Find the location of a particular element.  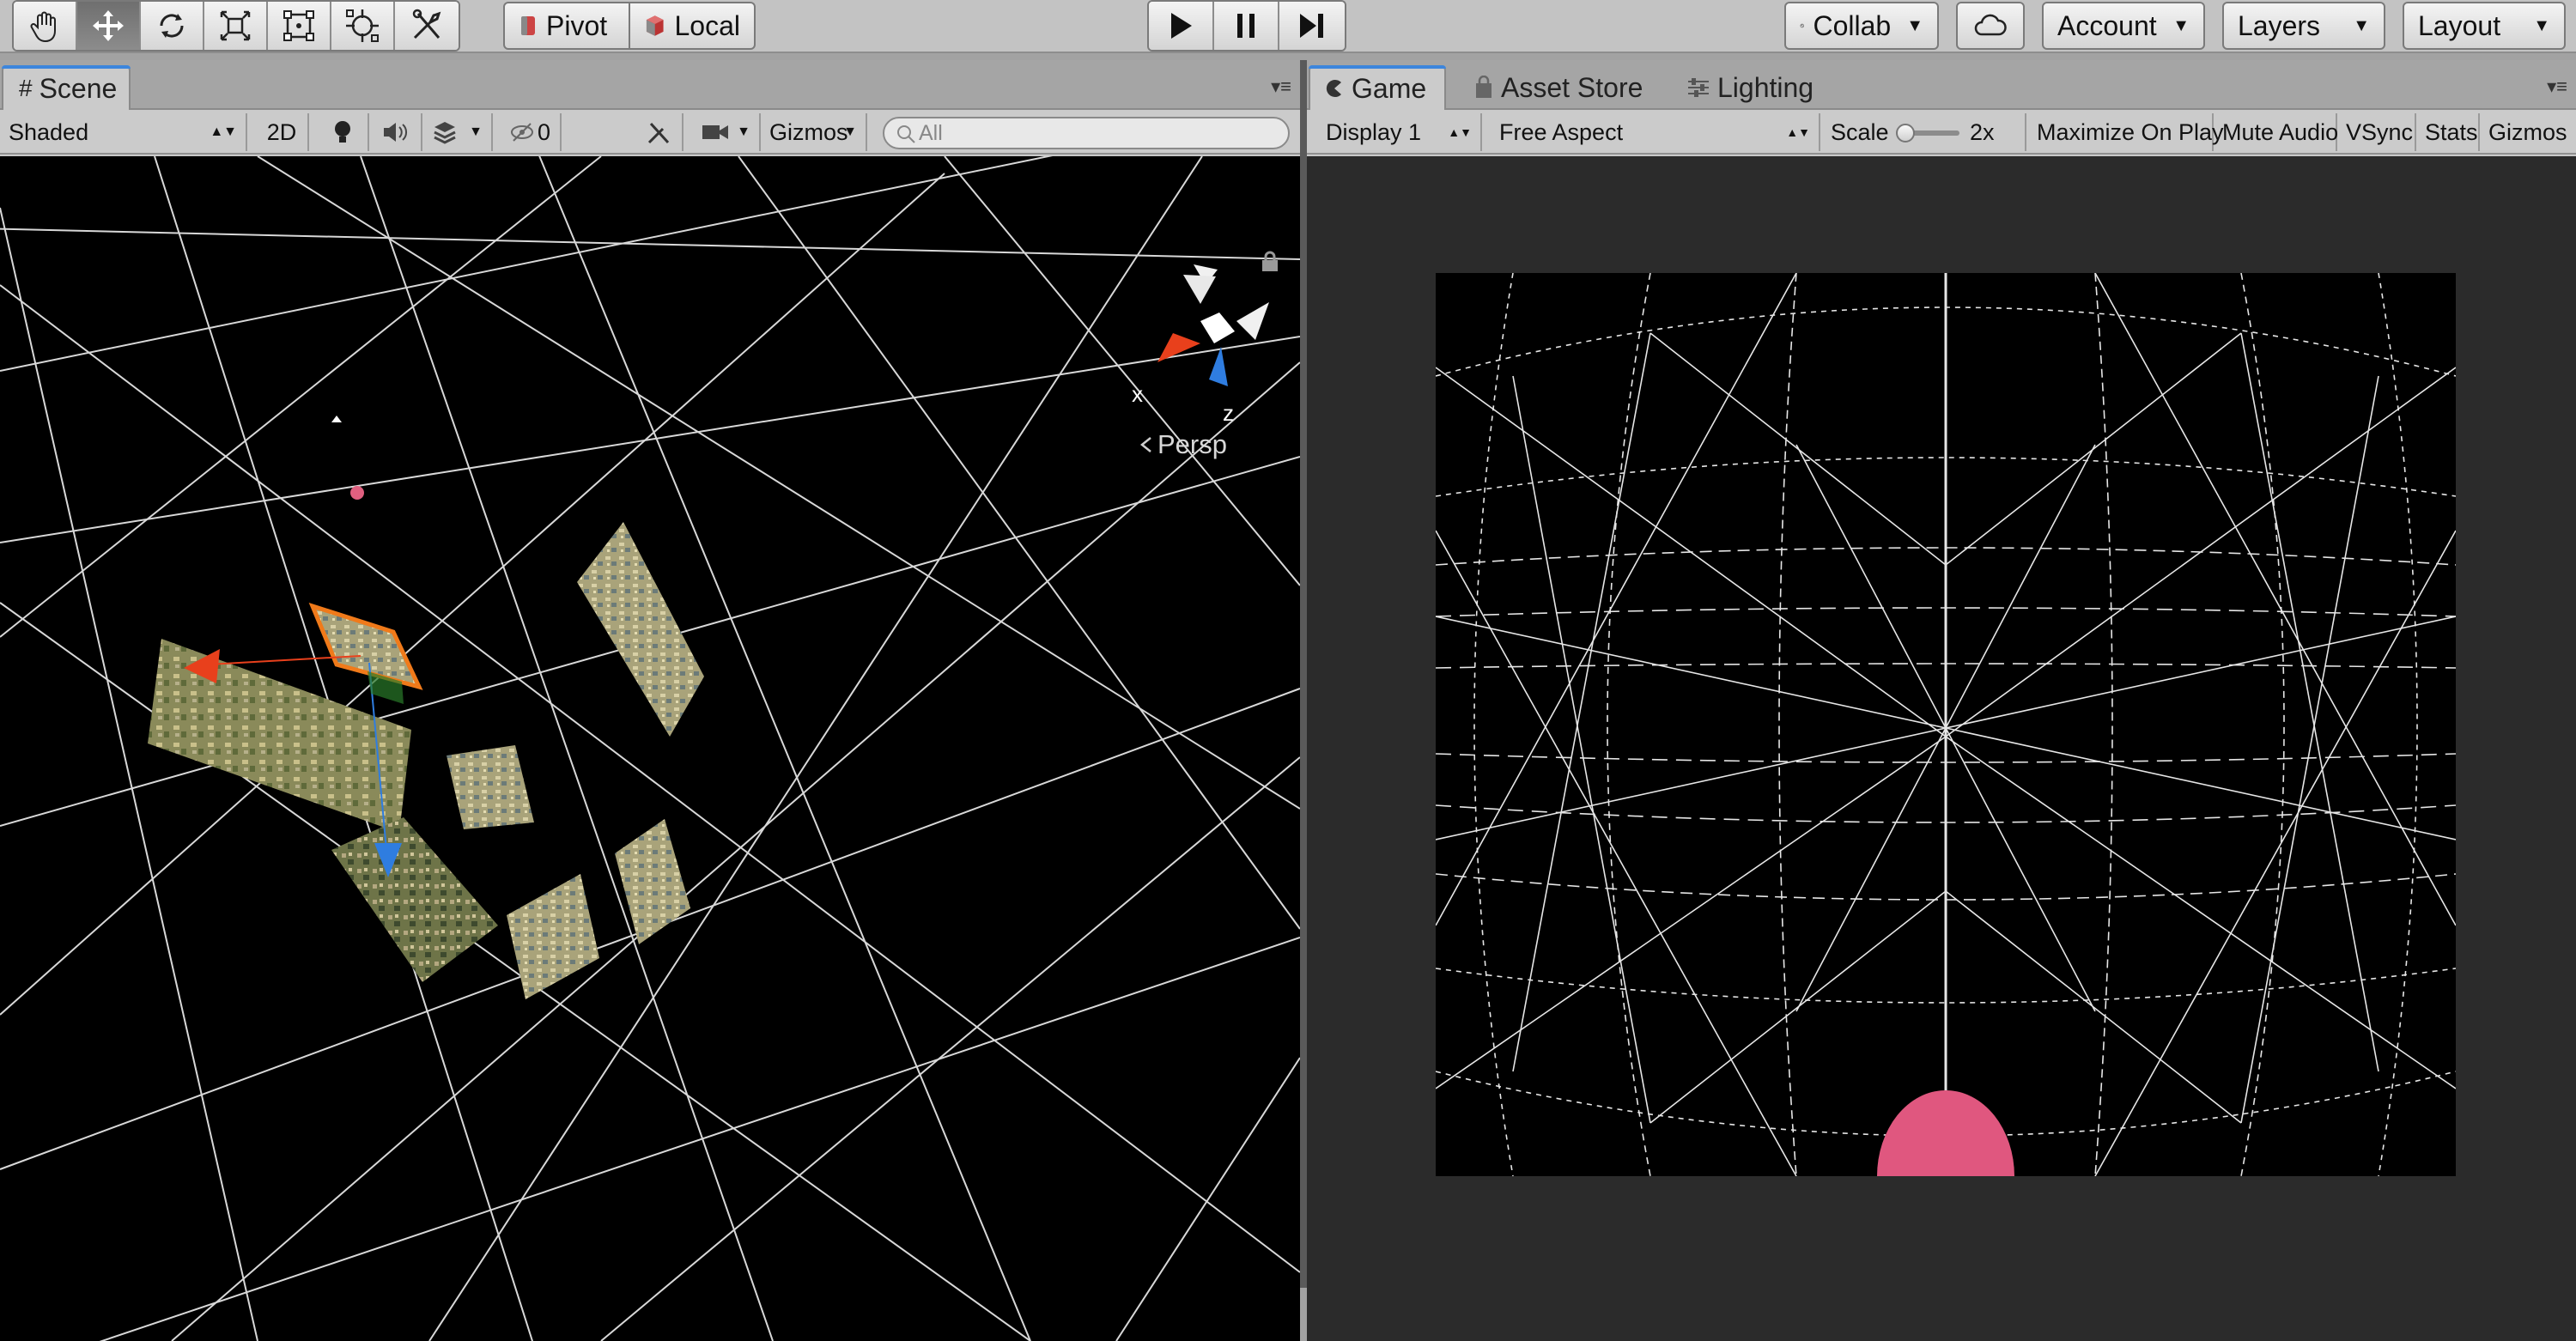

tab-asset-store: Asset Store is located at coordinates (1558, 87).